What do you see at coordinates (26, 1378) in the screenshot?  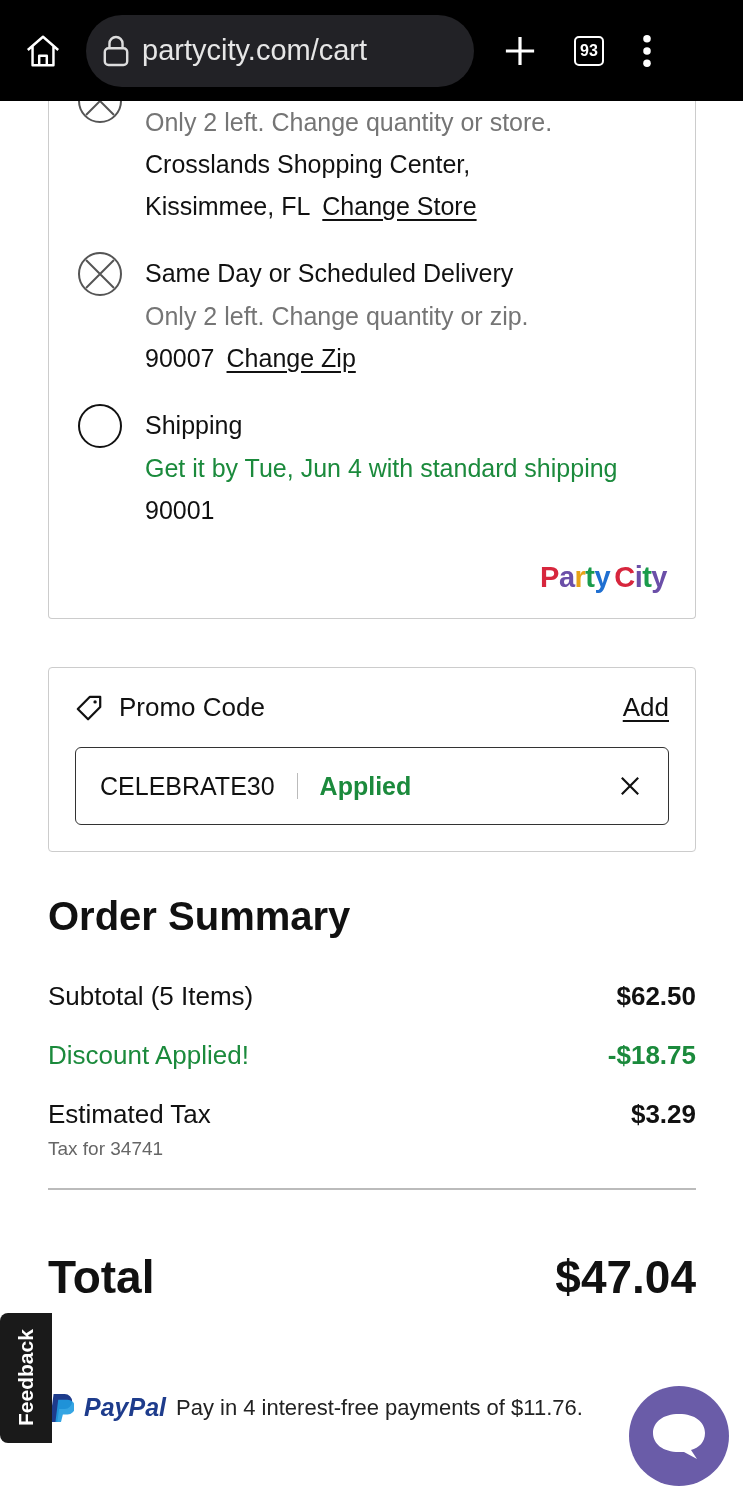 I see `feedback-tab: Feedback` at bounding box center [26, 1378].